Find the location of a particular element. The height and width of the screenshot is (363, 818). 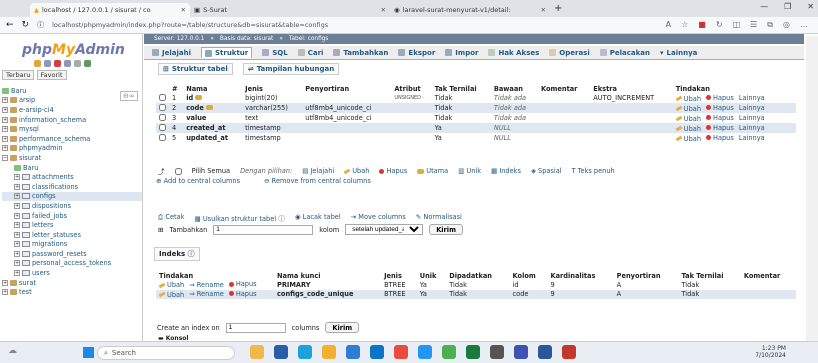

tree-label: performance_schema is located at coordinates (54, 139).